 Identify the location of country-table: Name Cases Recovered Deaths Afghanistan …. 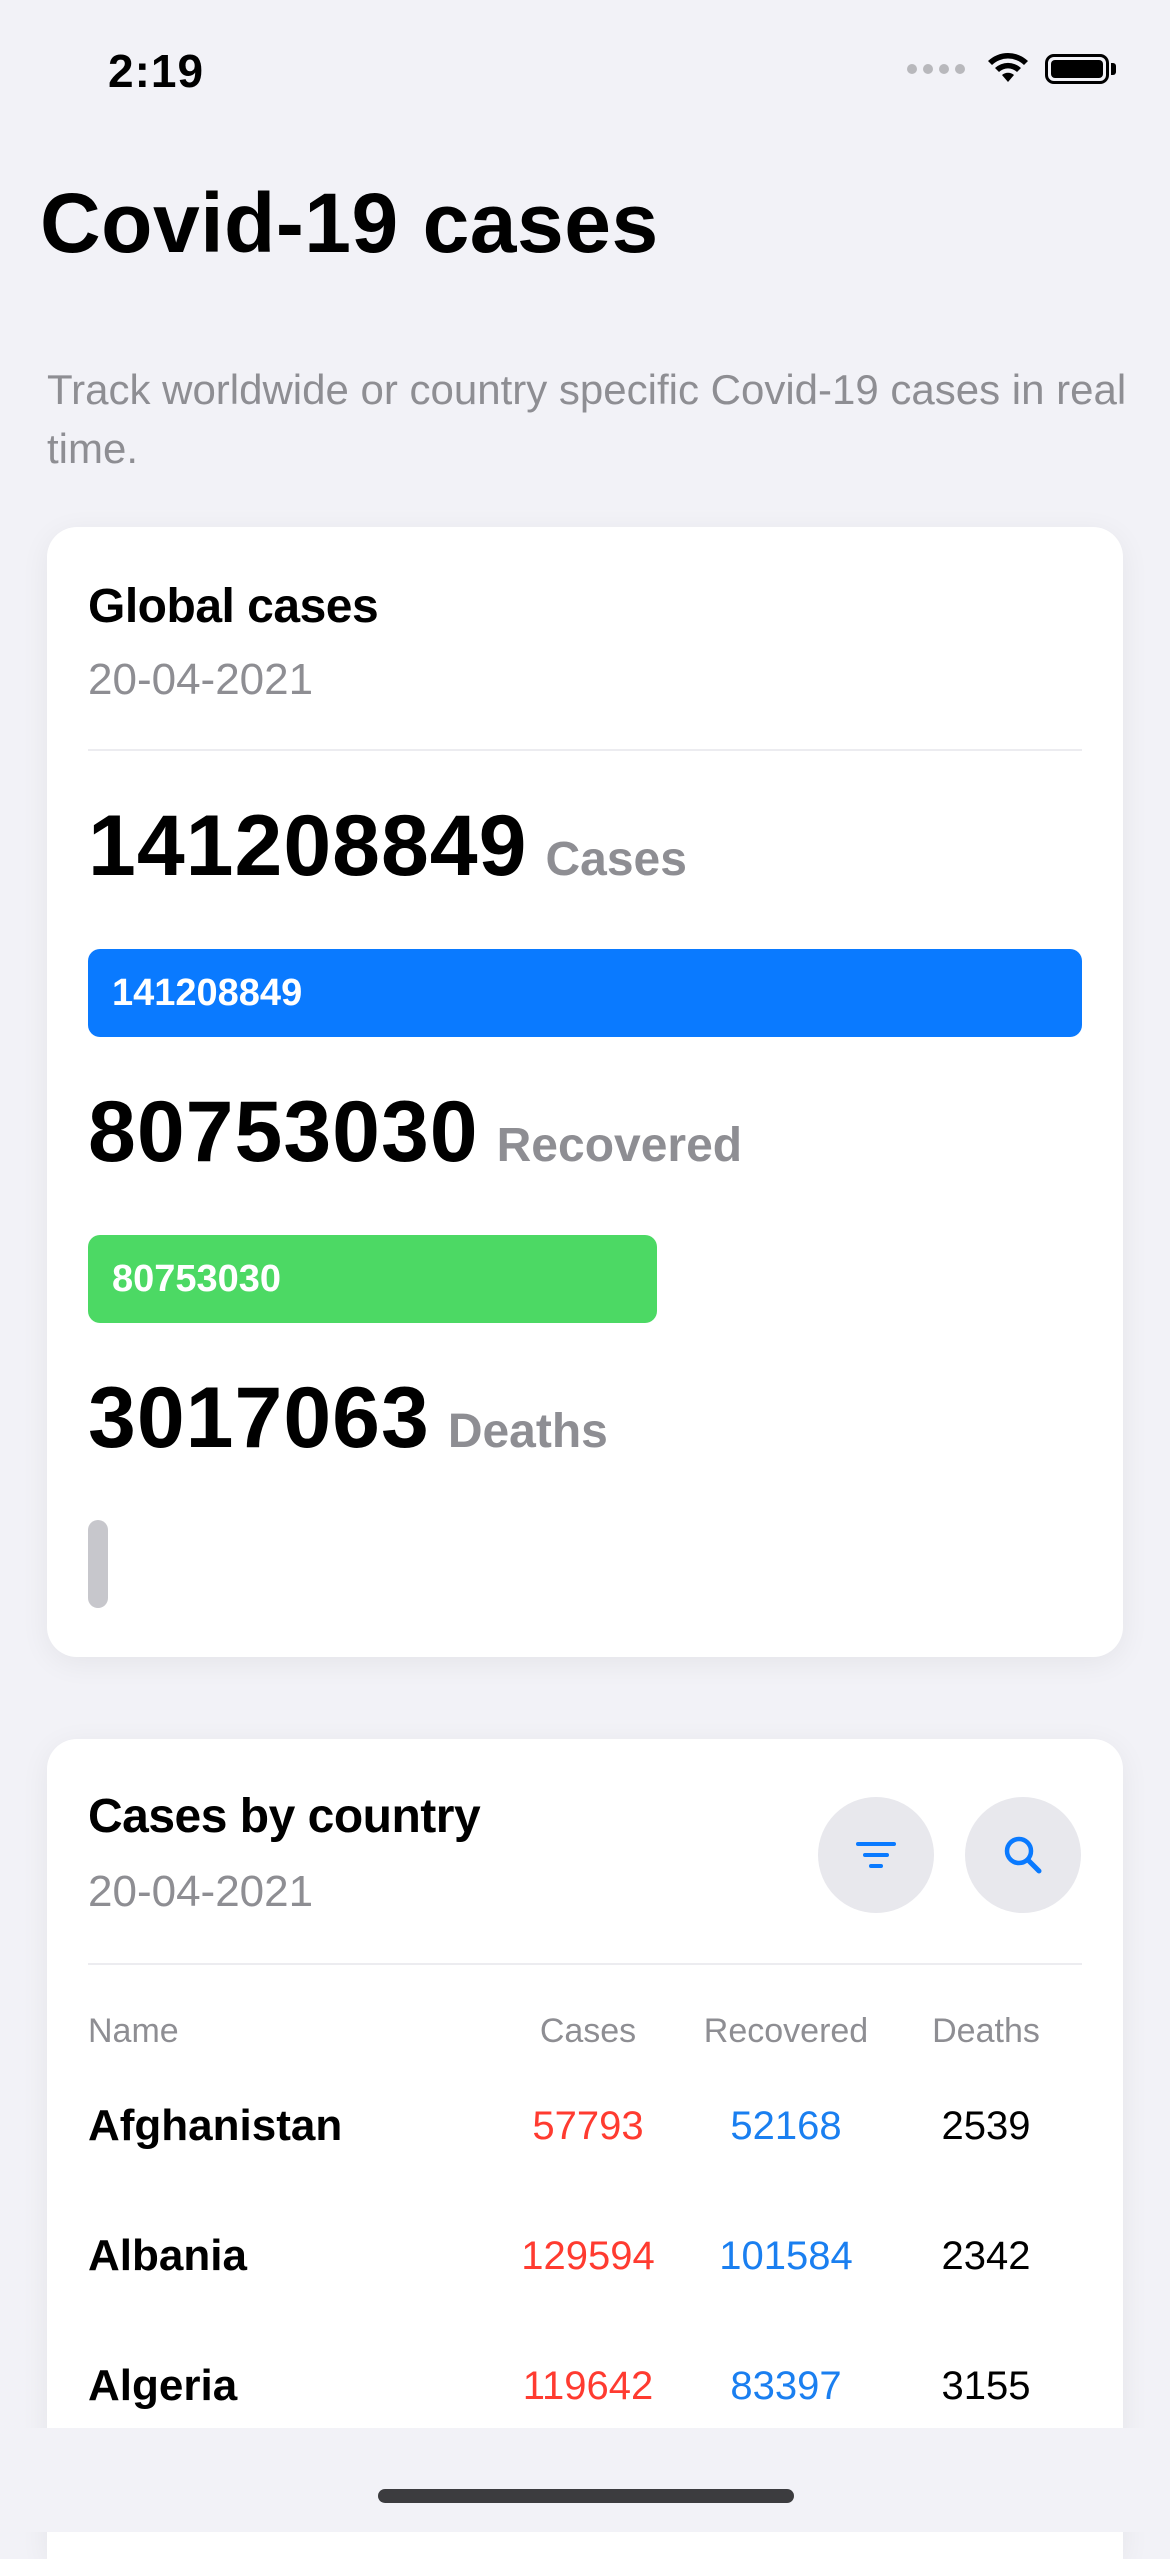
(585, 2226).